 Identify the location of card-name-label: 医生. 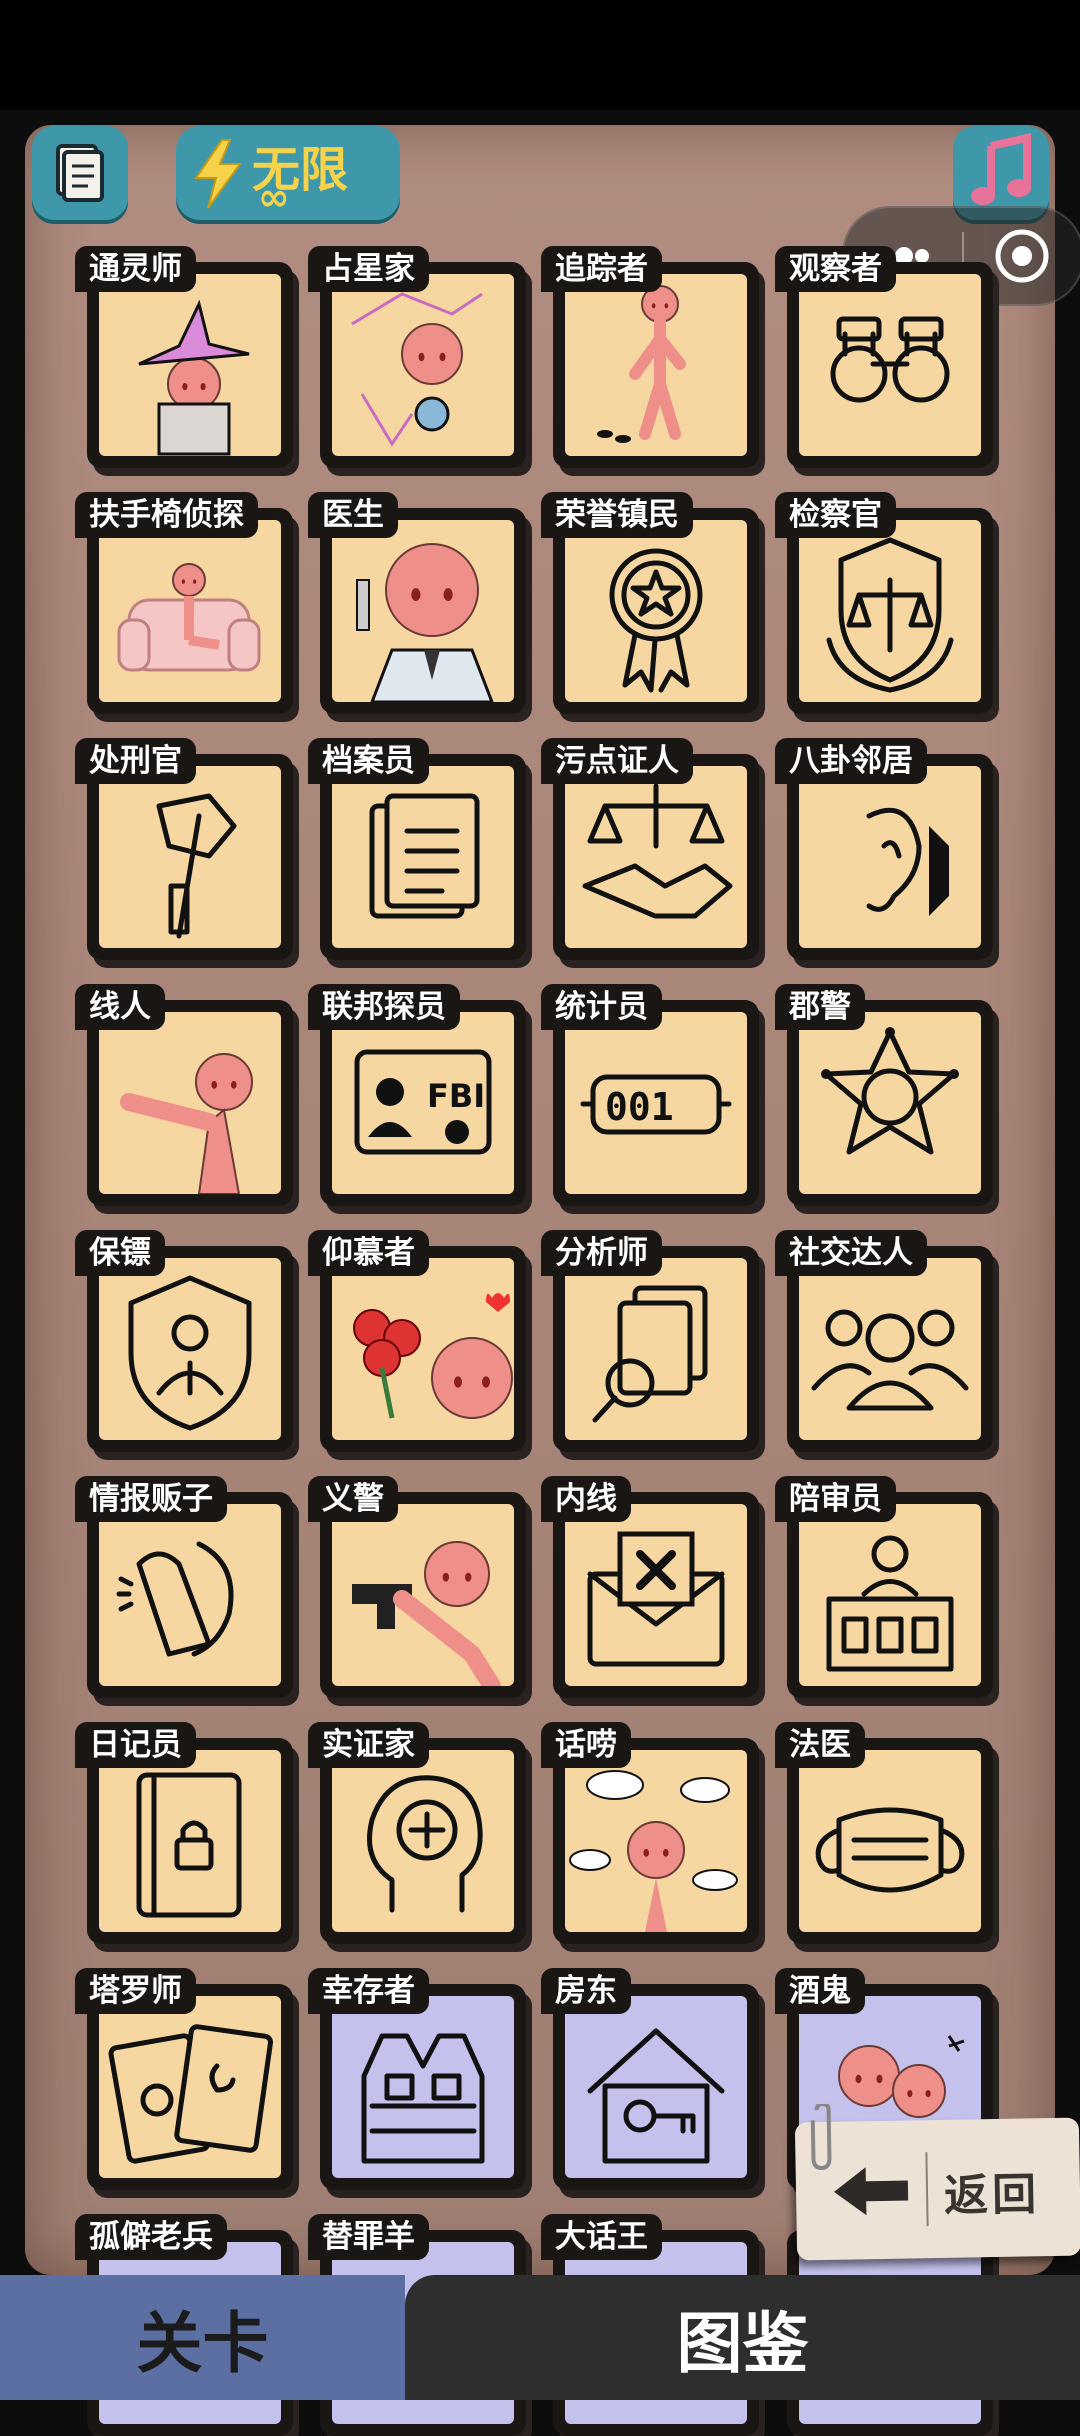
(353, 515).